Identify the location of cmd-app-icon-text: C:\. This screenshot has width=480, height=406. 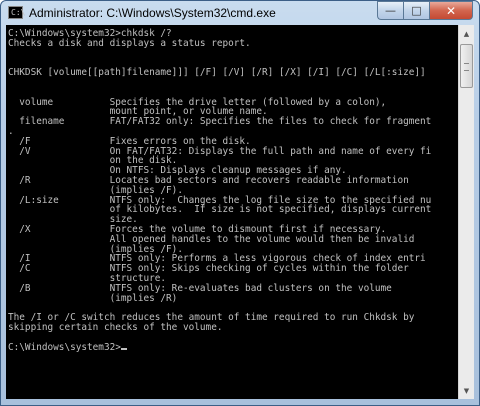
(18, 12).